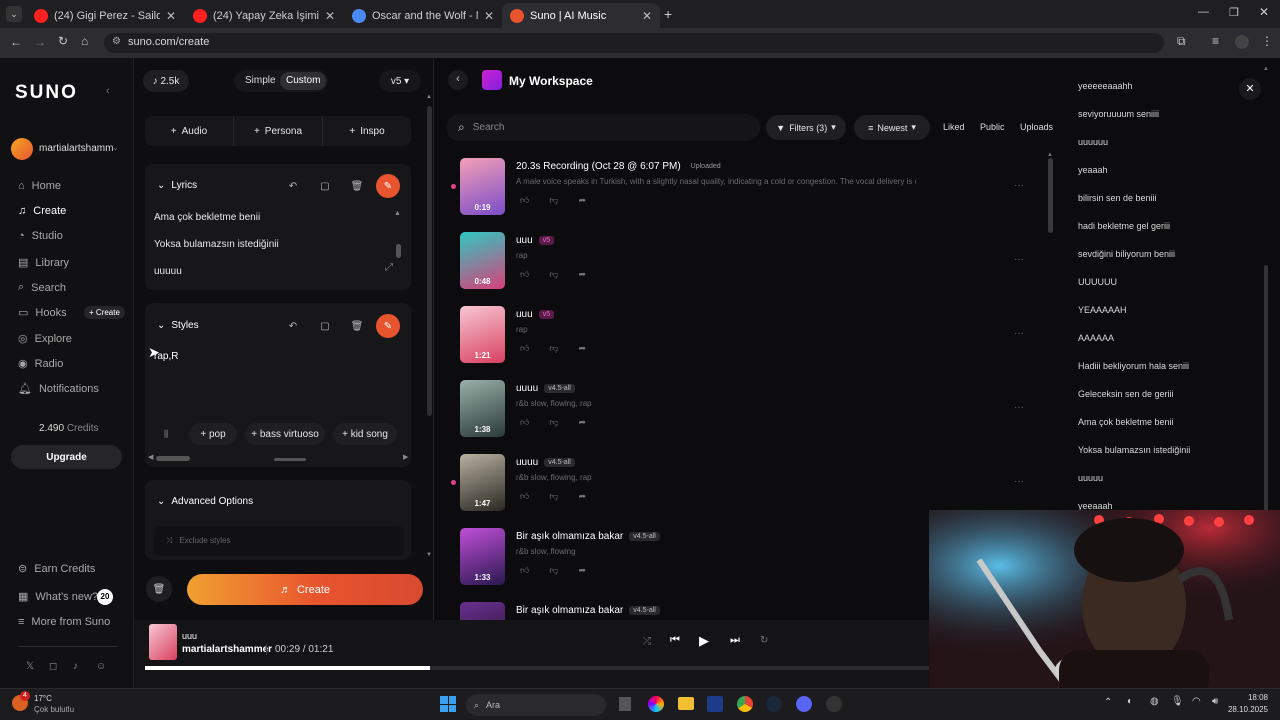 This screenshot has height=720, width=1280. Describe the element at coordinates (668, 14) in the screenshot. I see `new-tab-icon: +` at that location.